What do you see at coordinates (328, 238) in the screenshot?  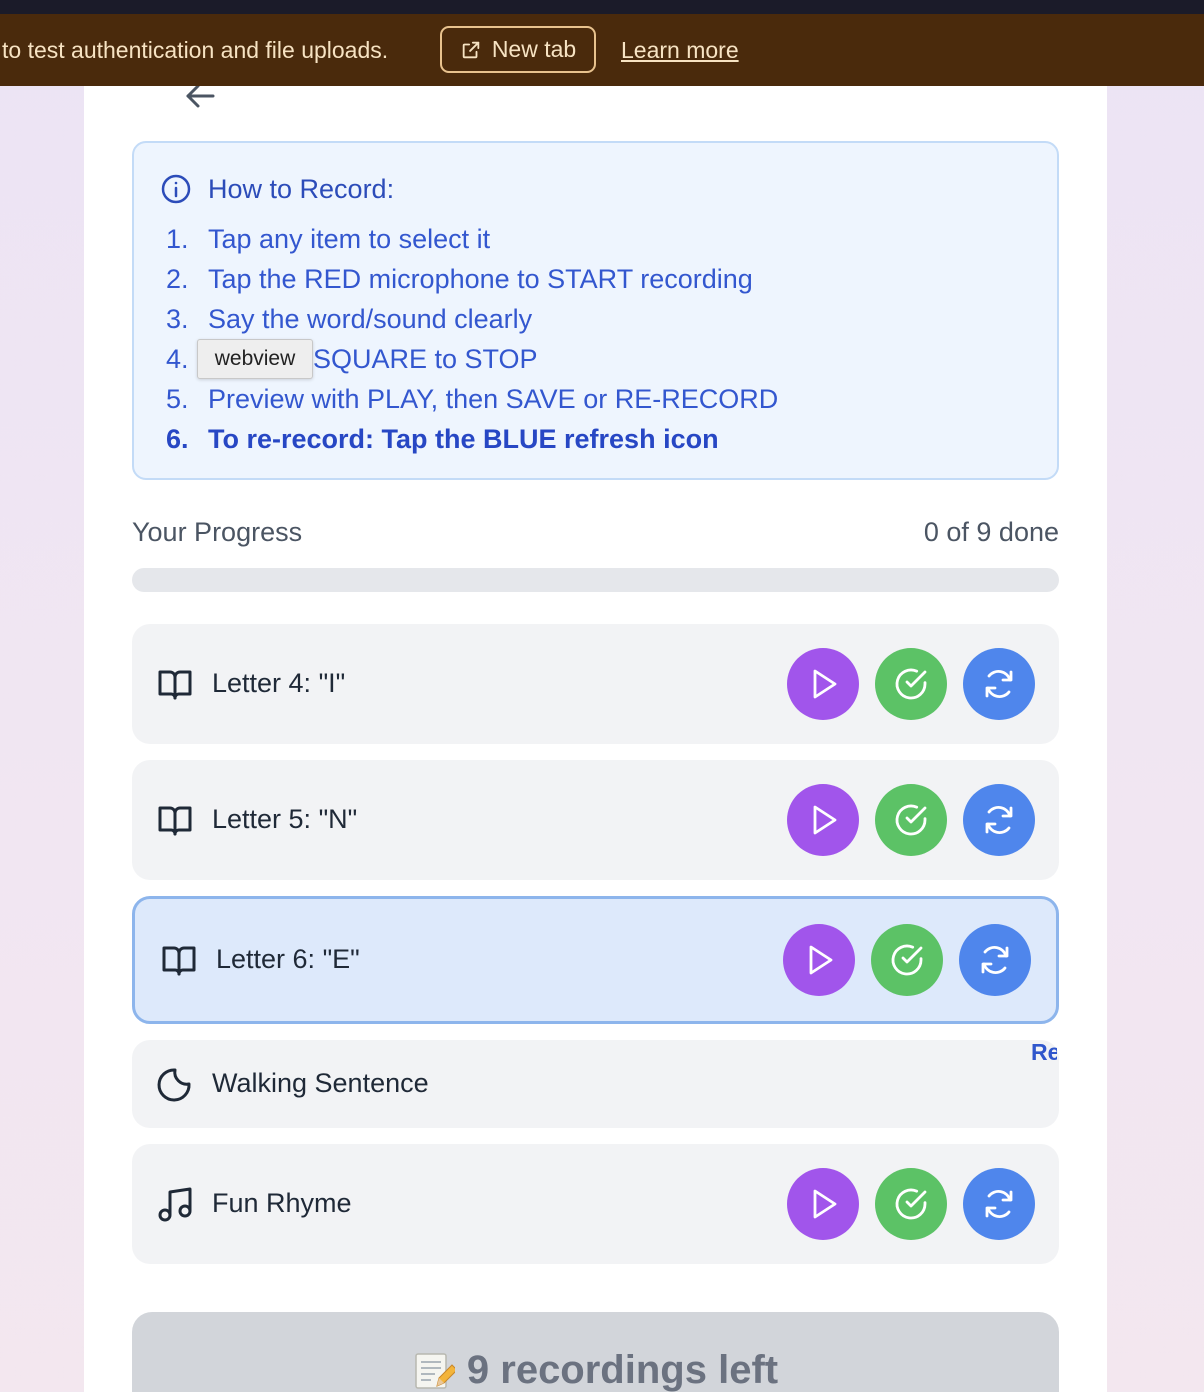 I see `instruction-step: 1. Tap any item to select it` at bounding box center [328, 238].